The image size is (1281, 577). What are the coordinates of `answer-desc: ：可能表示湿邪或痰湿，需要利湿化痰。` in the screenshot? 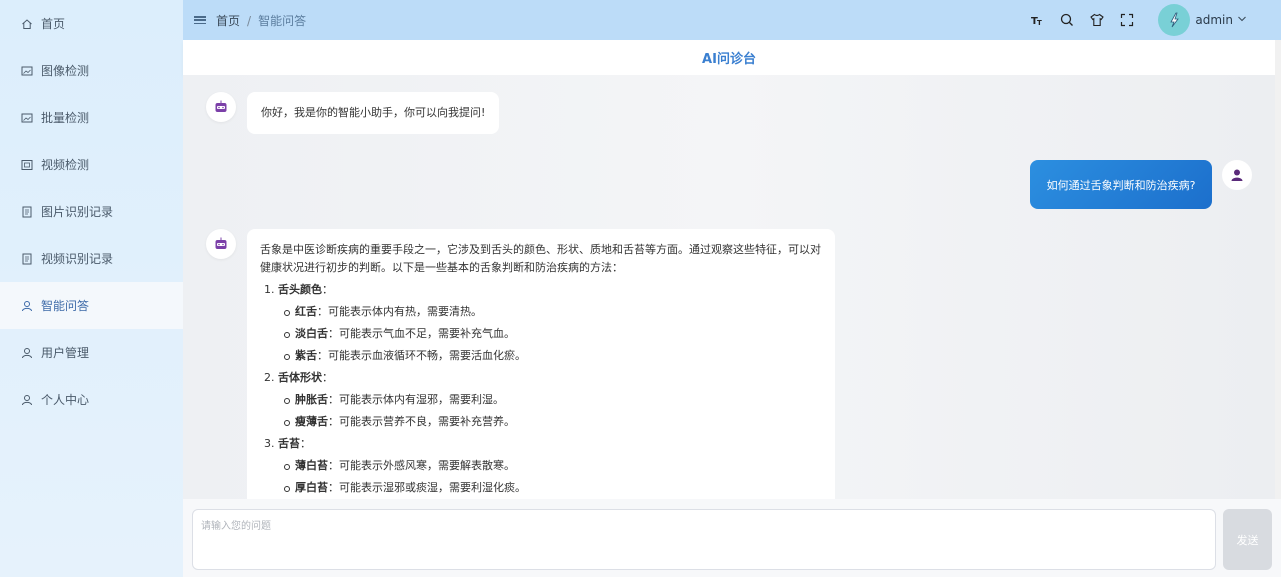 It's located at (427, 487).